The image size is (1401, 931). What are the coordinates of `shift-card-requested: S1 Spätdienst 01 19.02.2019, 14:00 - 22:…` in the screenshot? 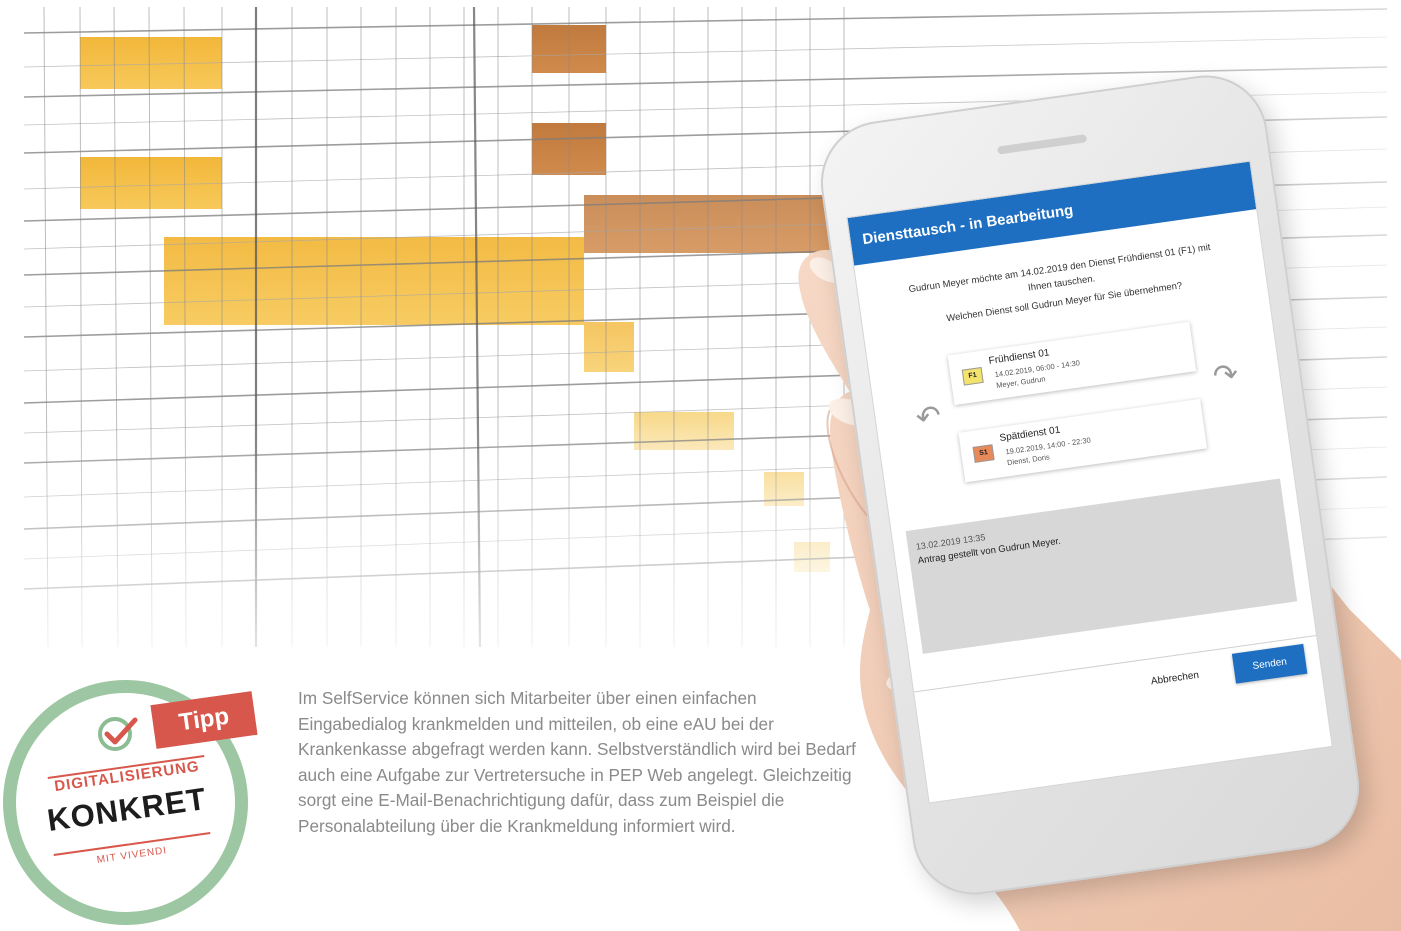 It's located at (1083, 440).